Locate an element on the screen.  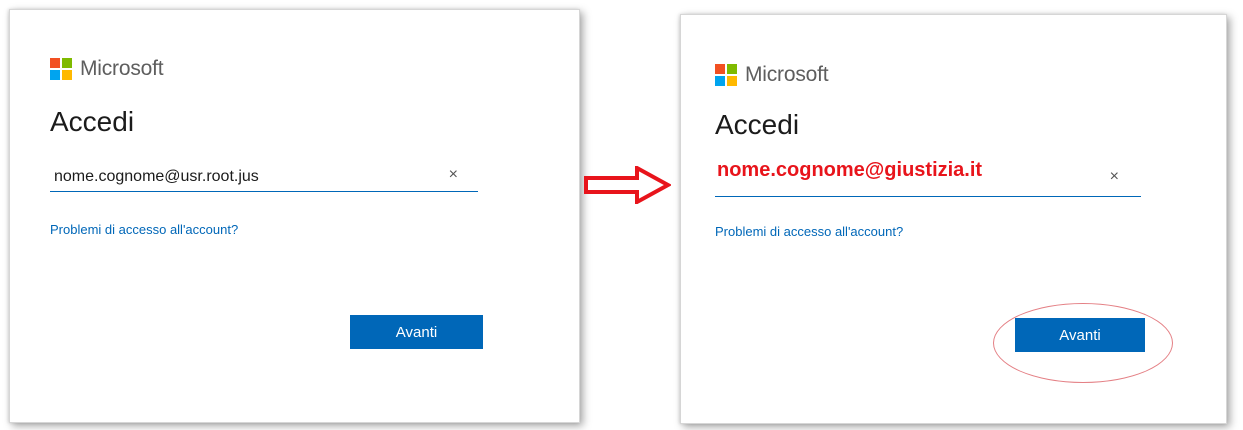
email-field: nome.cognome@giustizia.it × is located at coordinates (928, 177).